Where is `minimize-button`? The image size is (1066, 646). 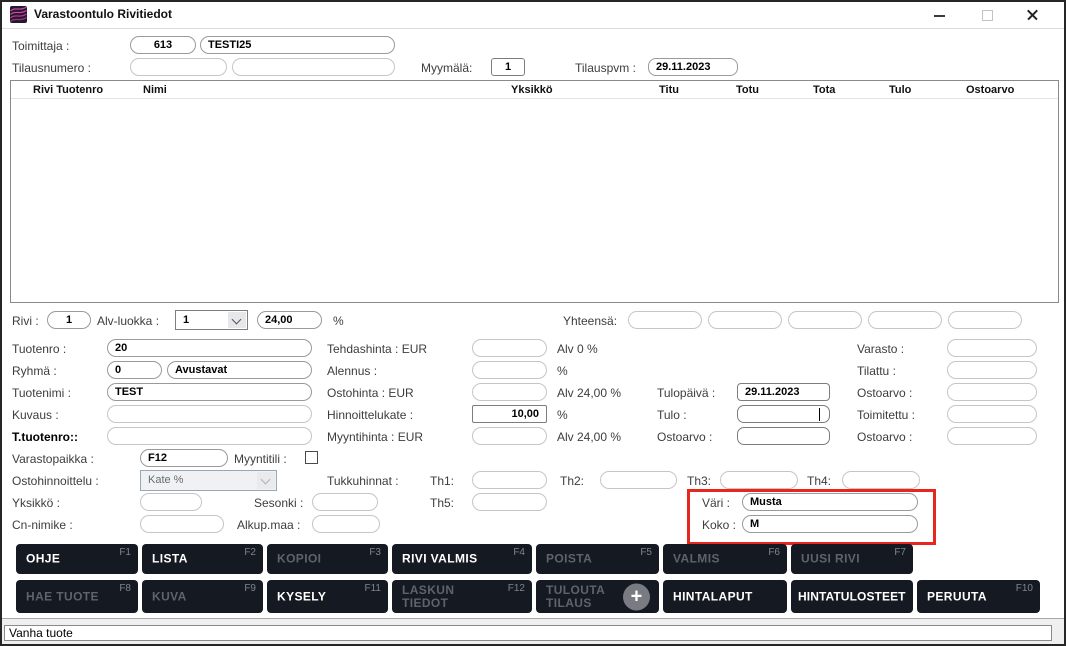
minimize-button is located at coordinates (940, 14).